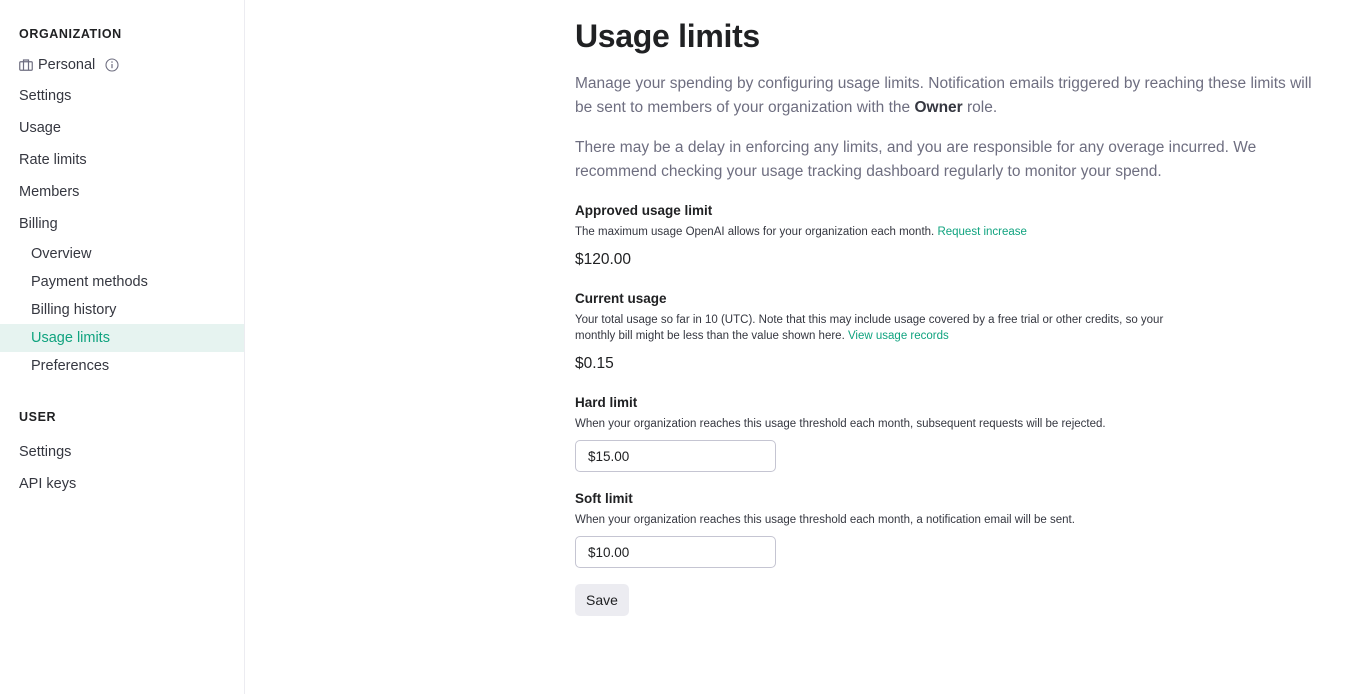  I want to click on sidebar-item-payment-methods: Payment methods, so click(122, 282).